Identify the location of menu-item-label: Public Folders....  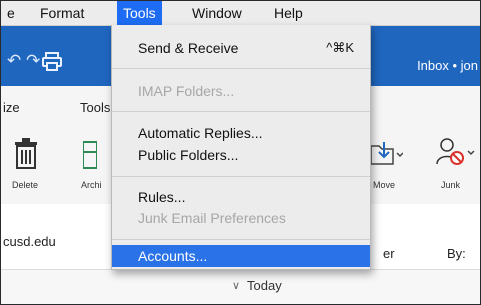
(188, 155).